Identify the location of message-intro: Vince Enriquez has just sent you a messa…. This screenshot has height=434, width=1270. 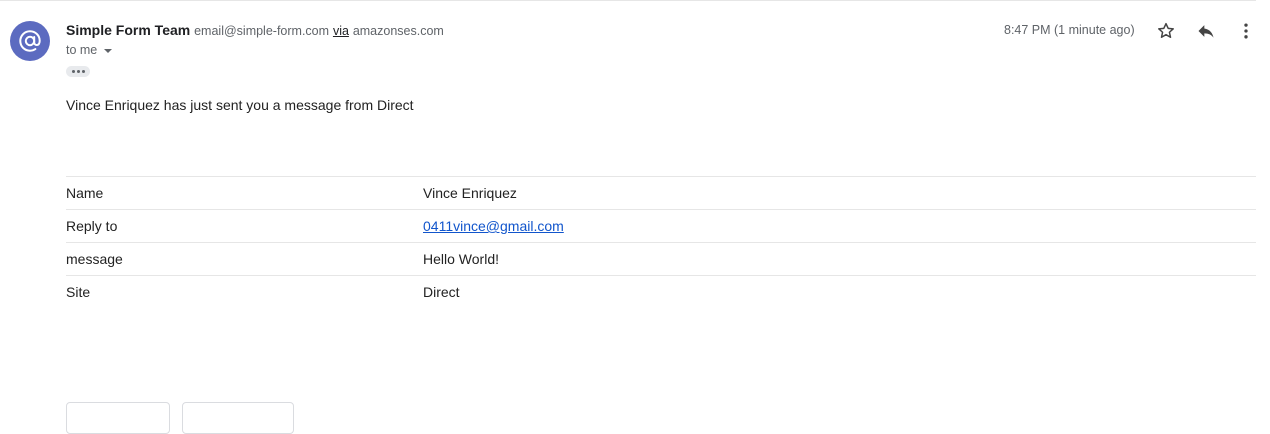
(240, 105).